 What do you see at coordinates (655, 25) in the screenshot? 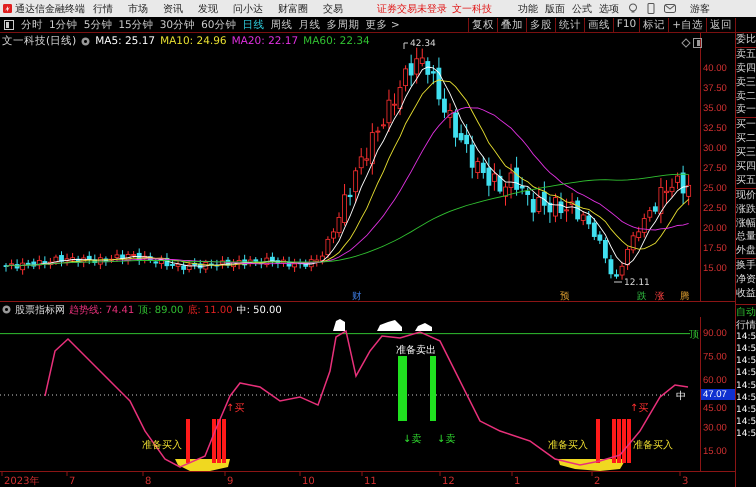
I see `toolbar-button: 标记` at bounding box center [655, 25].